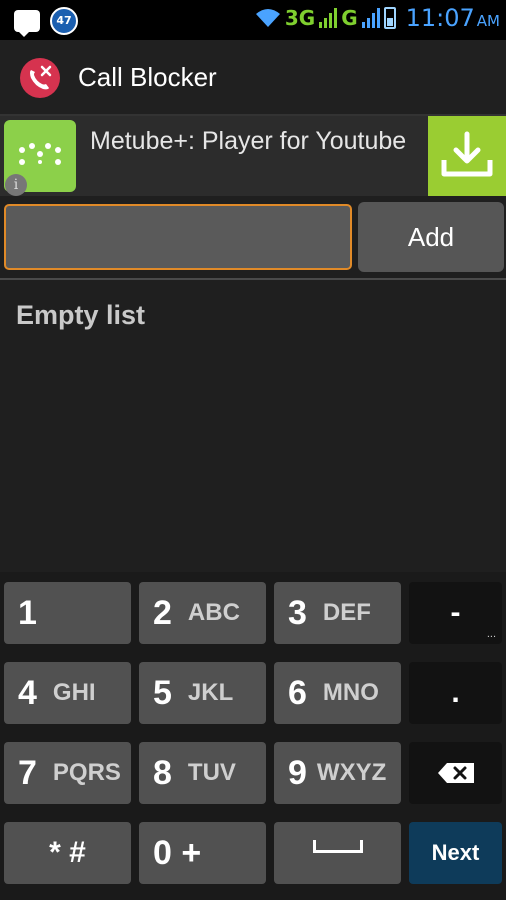  I want to click on key-7: 7 PQRS, so click(67, 773).